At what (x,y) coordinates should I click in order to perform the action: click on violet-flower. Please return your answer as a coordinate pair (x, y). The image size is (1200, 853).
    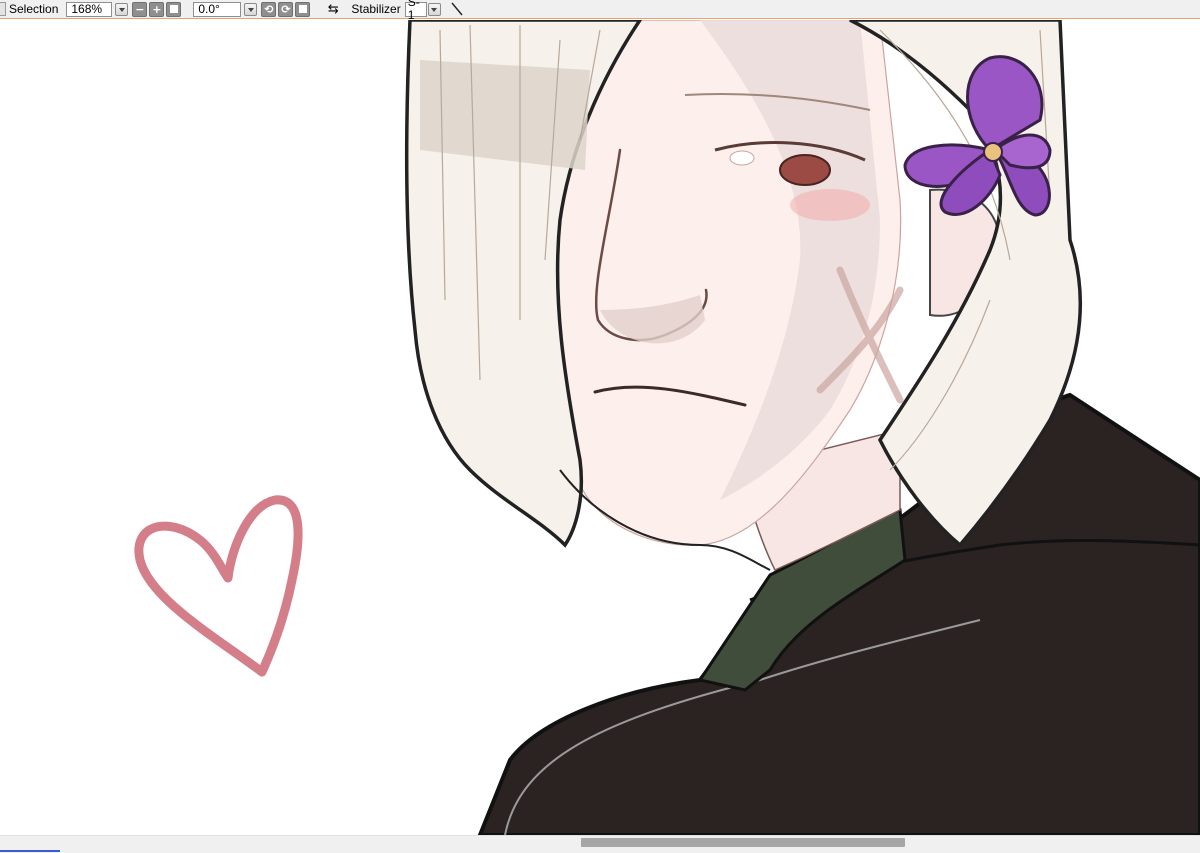
    Looking at the image, I should click on (977, 136).